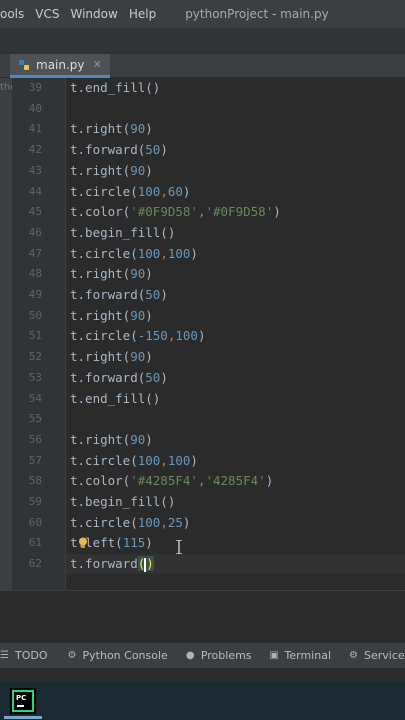 The height and width of the screenshot is (720, 405). I want to click on code-token: '#4285F4', so click(164, 481).